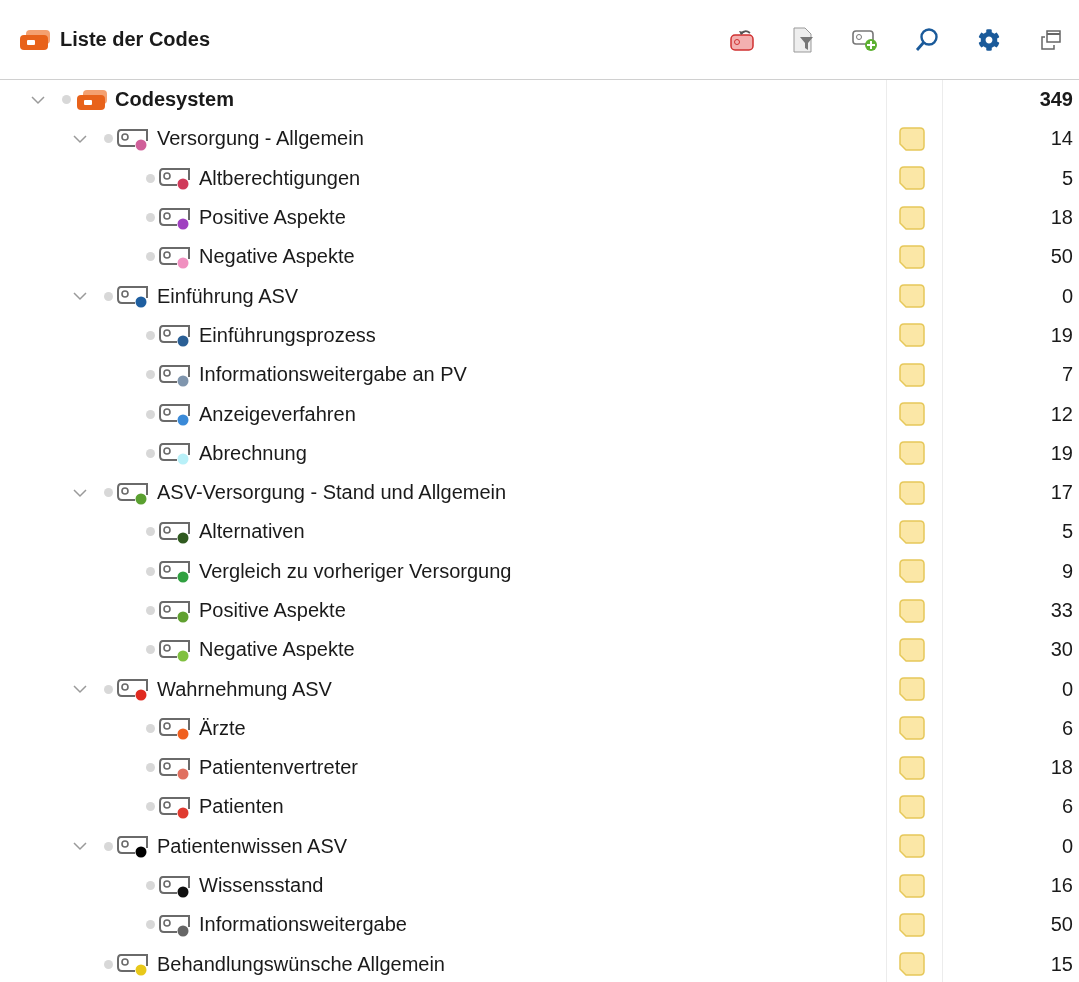 Image resolution: width=1079 pixels, height=982 pixels. What do you see at coordinates (333, 375) in the screenshot?
I see `code-label: Informationsweitergabe an PV` at bounding box center [333, 375].